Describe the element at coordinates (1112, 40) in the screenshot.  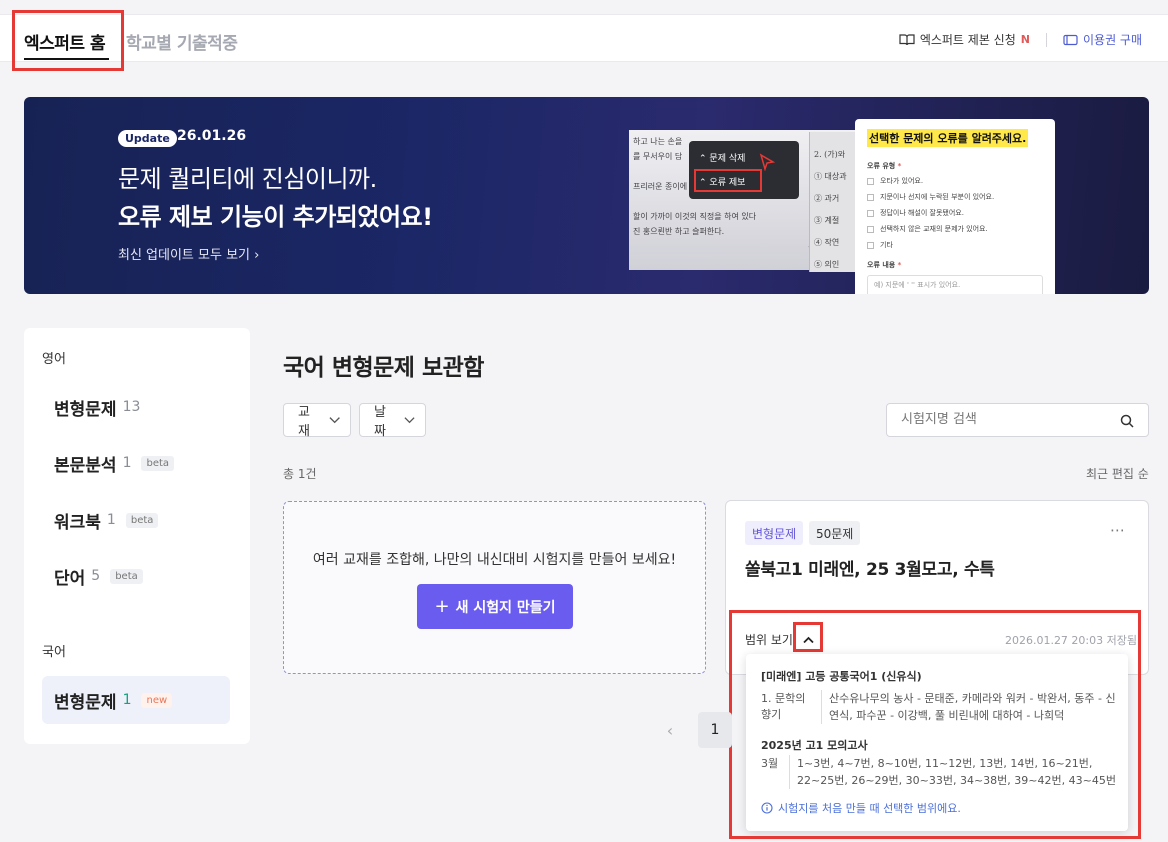
I see `buy-pass-label: 이용권 구매` at that location.